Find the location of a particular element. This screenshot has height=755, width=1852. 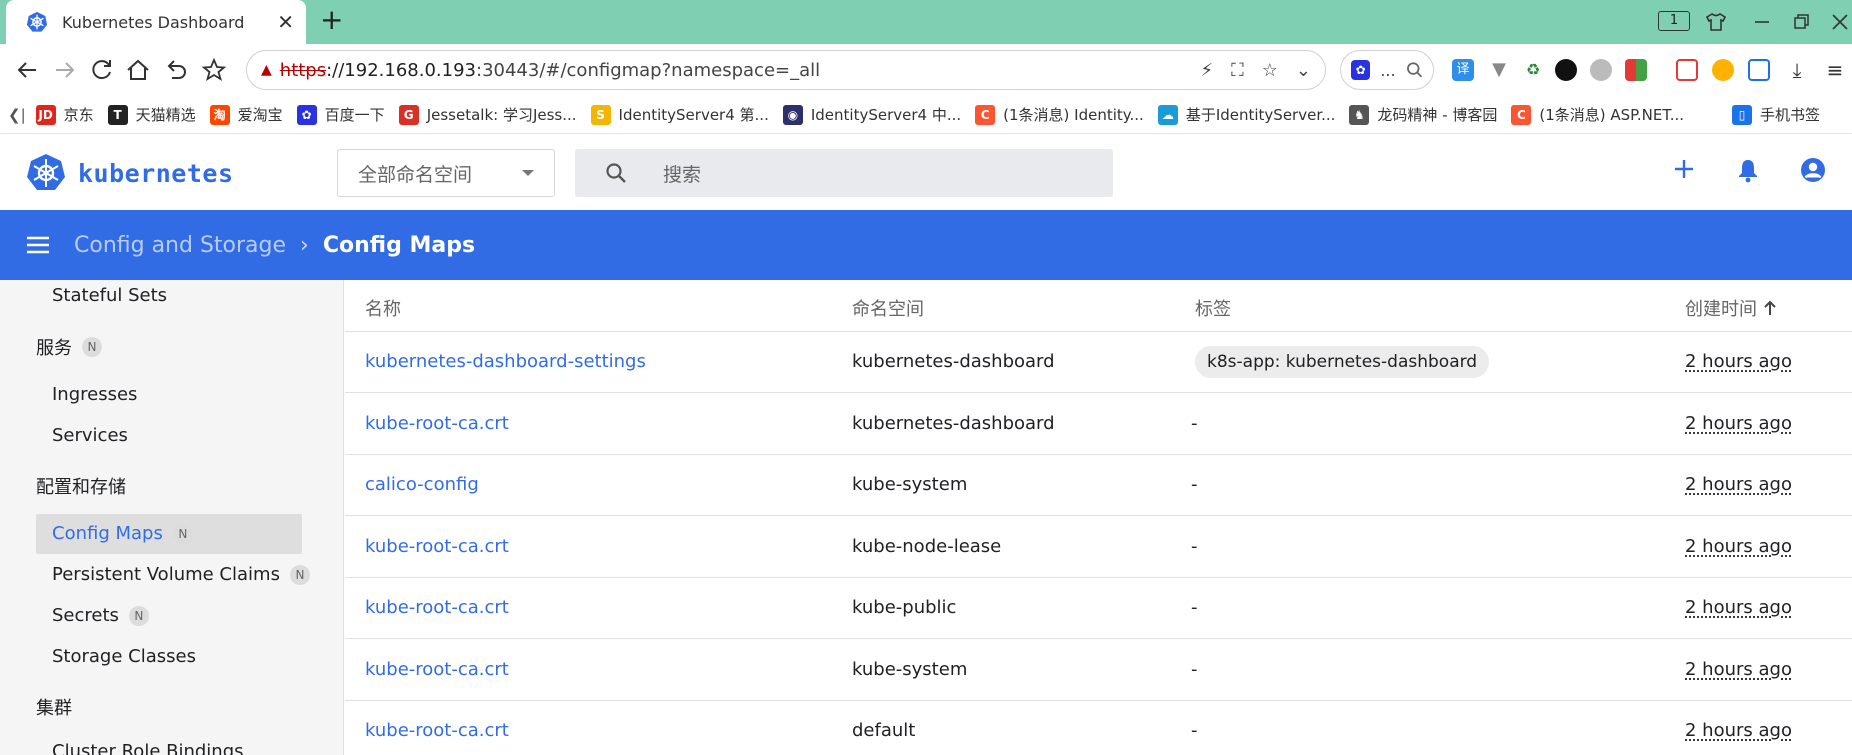

sidebar-section-config-storage: 配置和存储 is located at coordinates (81, 486).